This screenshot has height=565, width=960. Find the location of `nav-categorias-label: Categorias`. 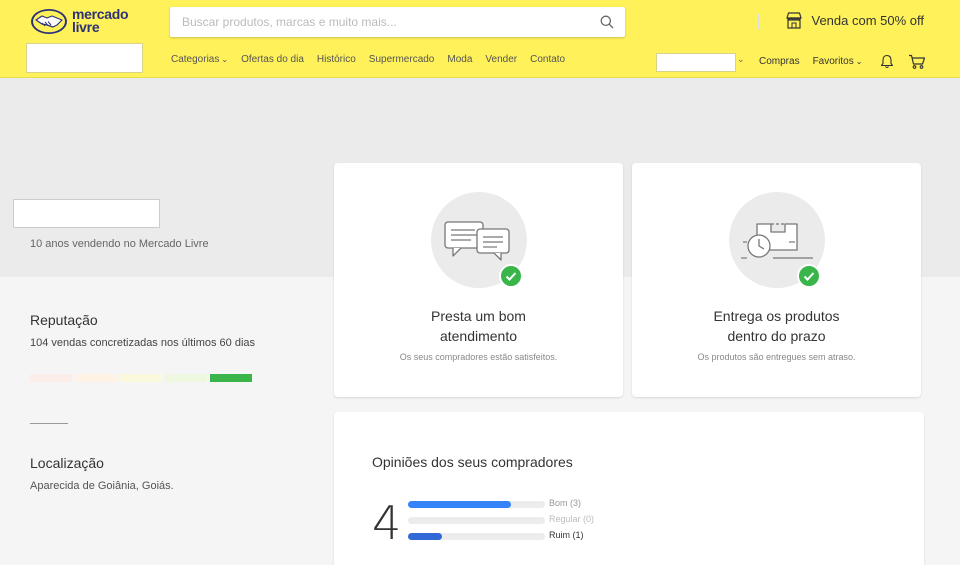

nav-categorias-label: Categorias is located at coordinates (195, 59).